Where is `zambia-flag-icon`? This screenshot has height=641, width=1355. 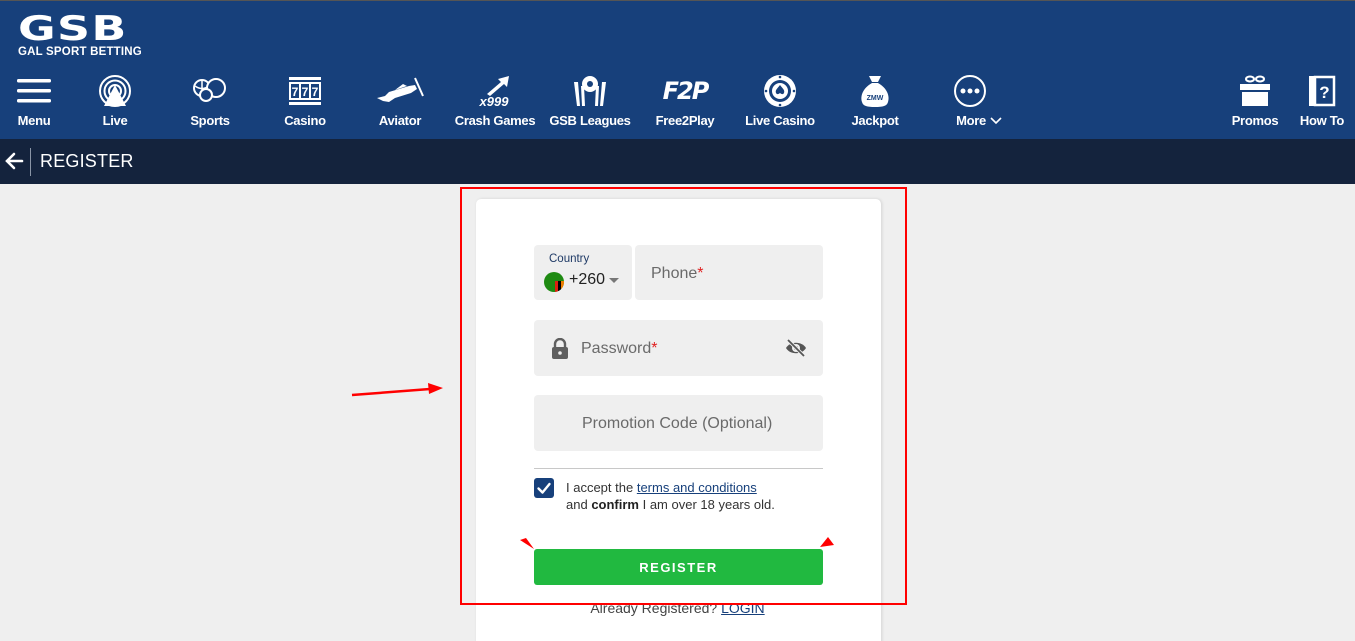 zambia-flag-icon is located at coordinates (554, 282).